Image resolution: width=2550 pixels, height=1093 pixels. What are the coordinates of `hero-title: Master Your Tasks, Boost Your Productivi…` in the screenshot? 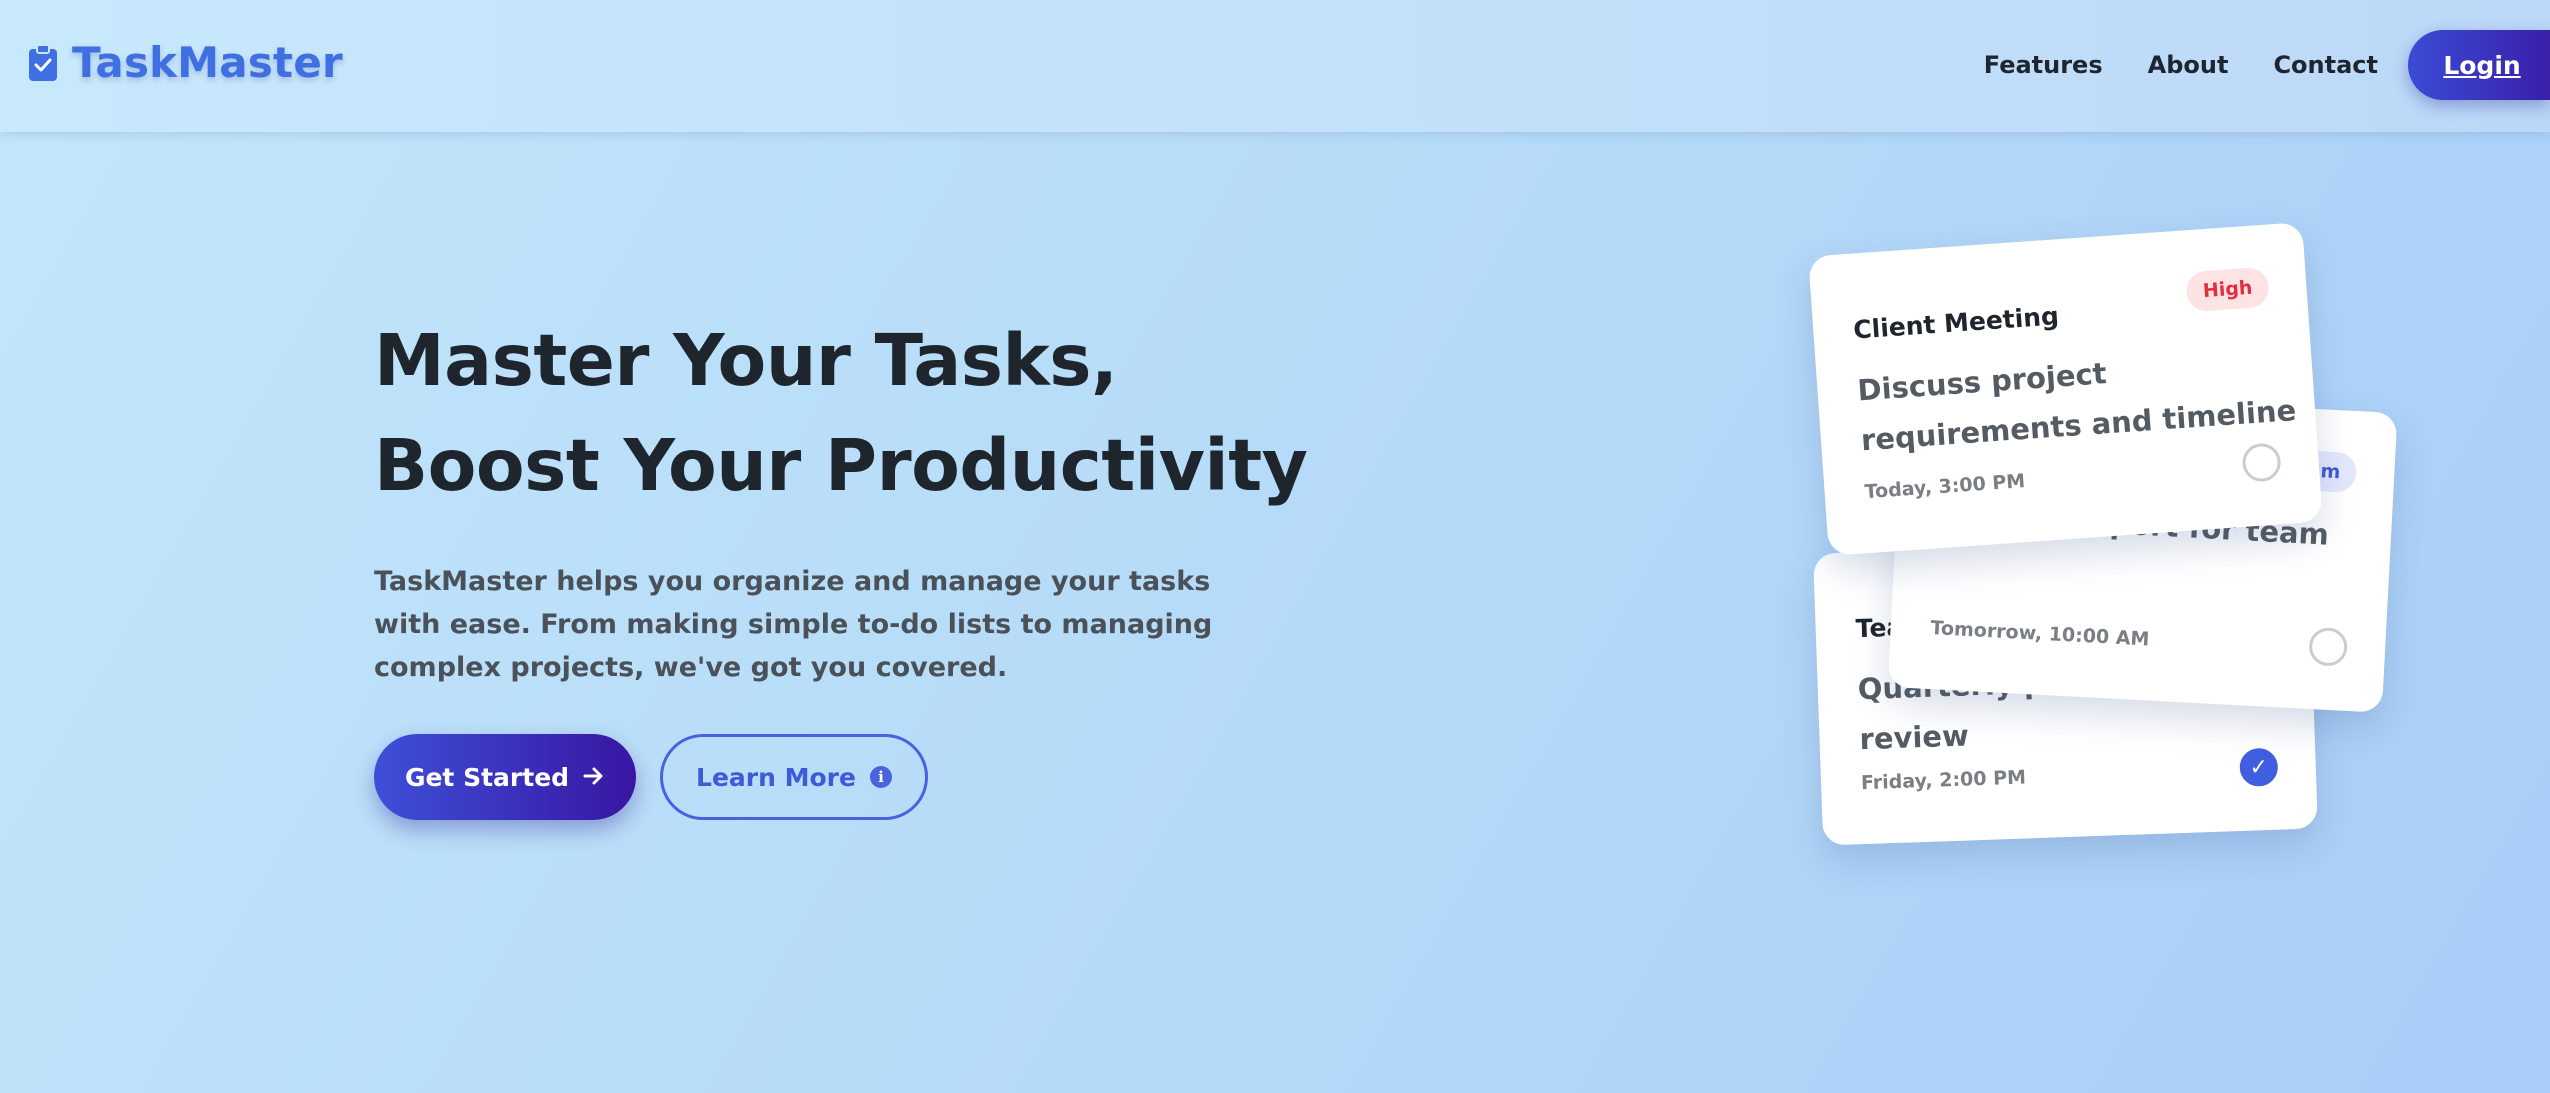 It's located at (841, 413).